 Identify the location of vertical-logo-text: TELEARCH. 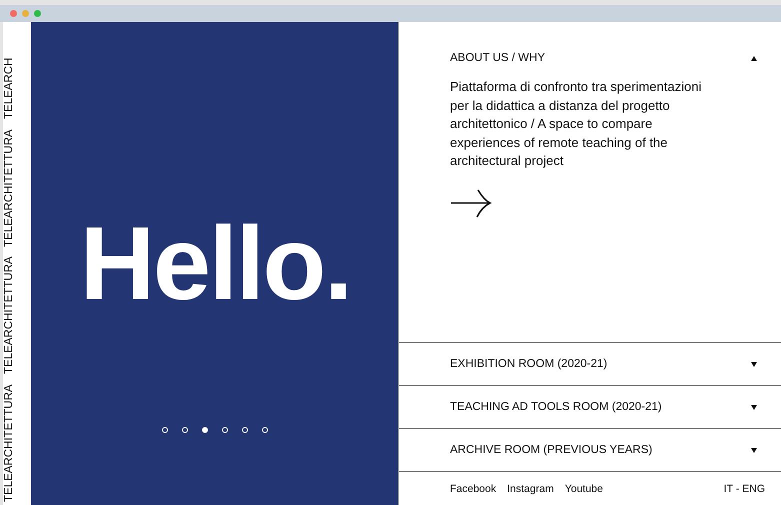
(9, 89).